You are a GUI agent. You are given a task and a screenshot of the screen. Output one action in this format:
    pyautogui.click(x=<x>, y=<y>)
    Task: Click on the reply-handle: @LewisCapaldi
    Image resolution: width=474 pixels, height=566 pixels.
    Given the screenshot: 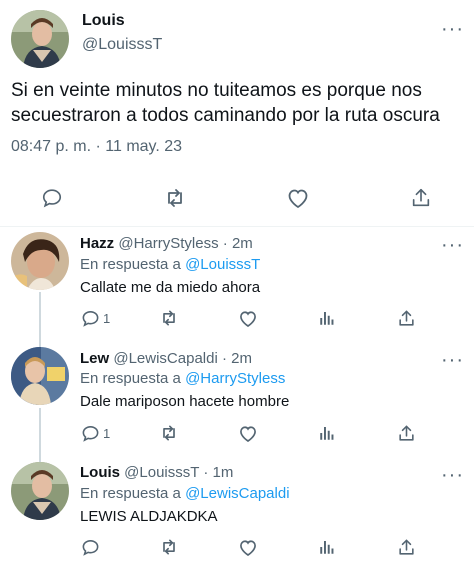 What is the action you would take?
    pyautogui.click(x=165, y=358)
    